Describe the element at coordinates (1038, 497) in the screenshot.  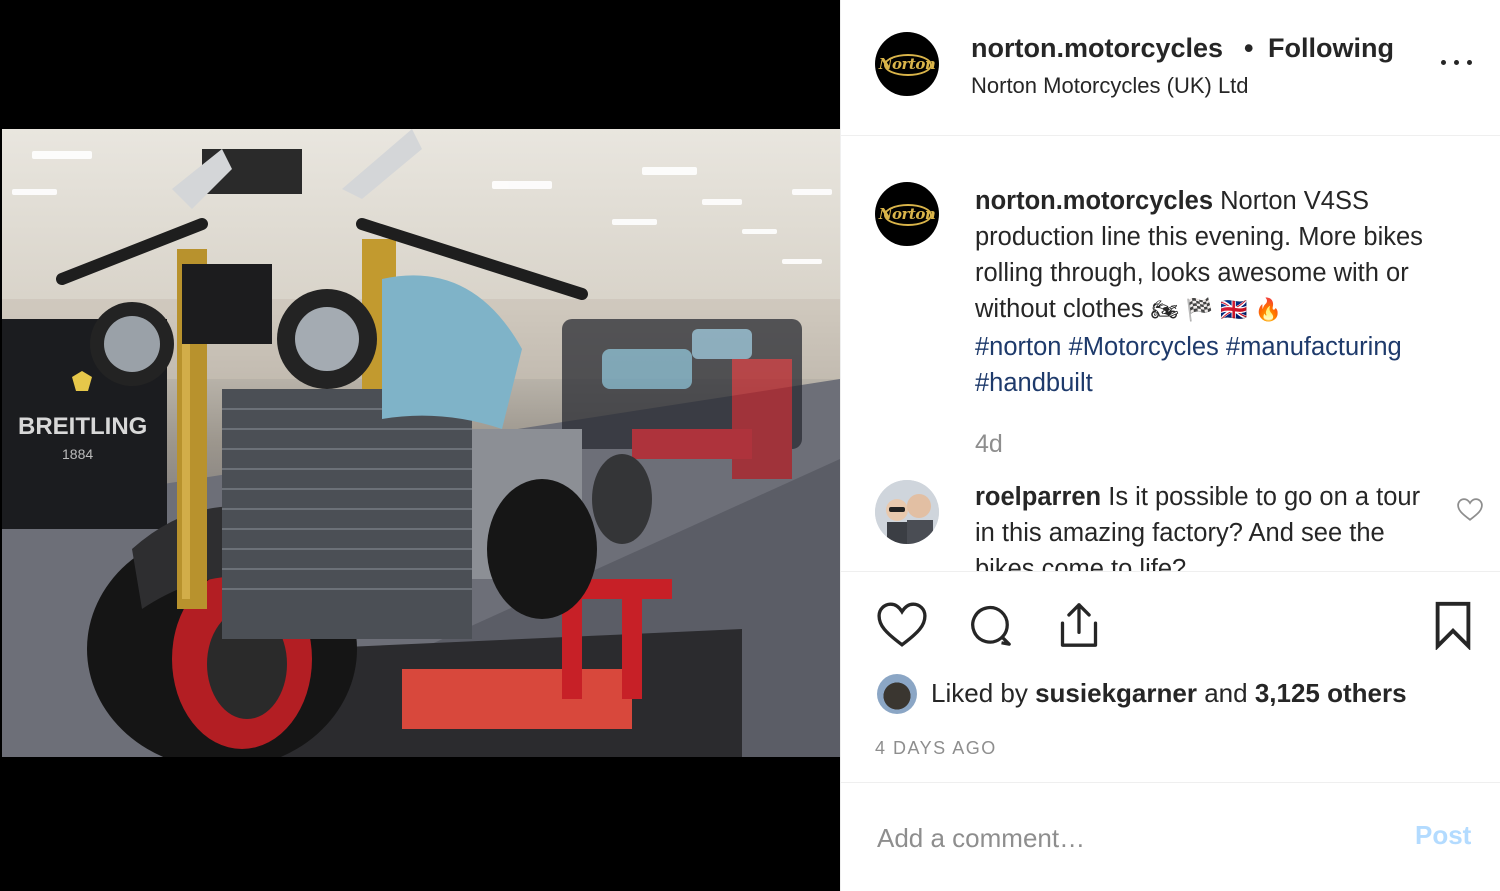
I see `commenter-username-link: roelparren` at that location.